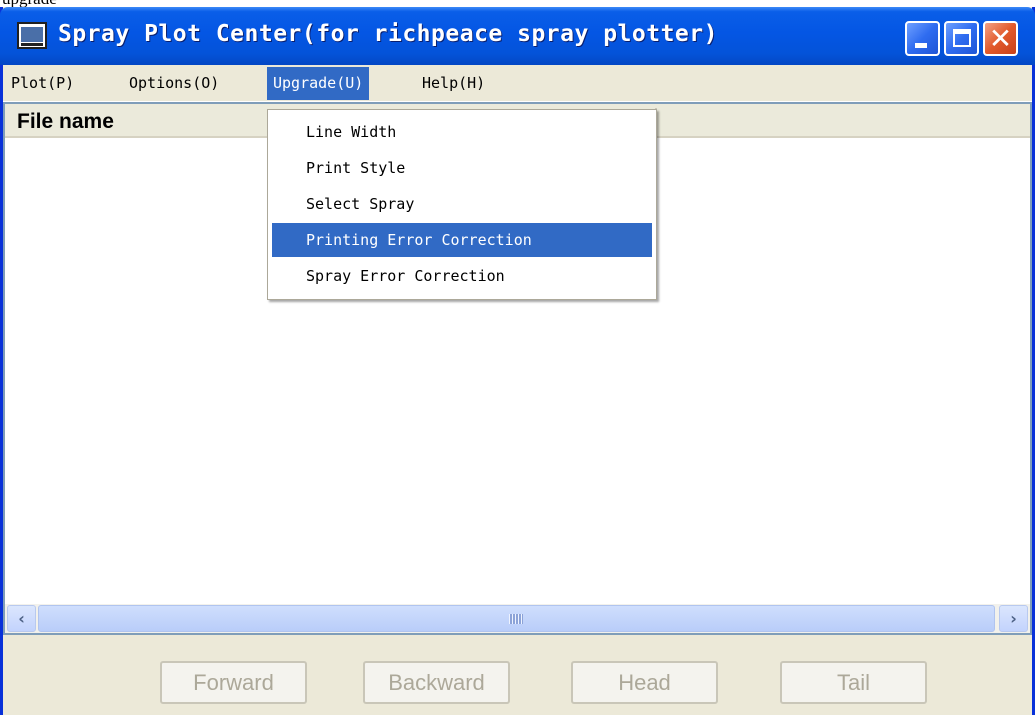  I want to click on grip-icon, so click(516, 619).